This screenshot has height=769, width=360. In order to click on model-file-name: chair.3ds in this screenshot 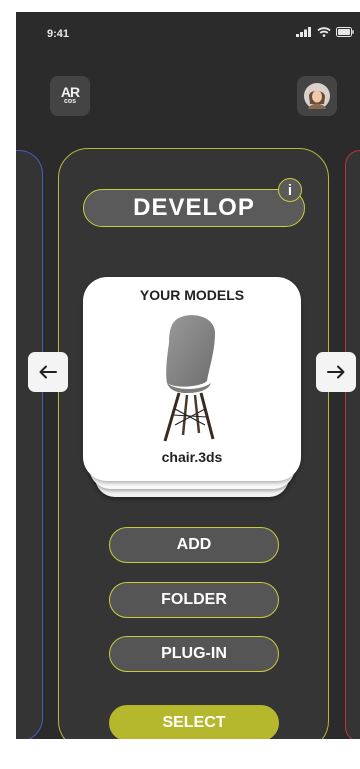, I will do `click(192, 457)`.